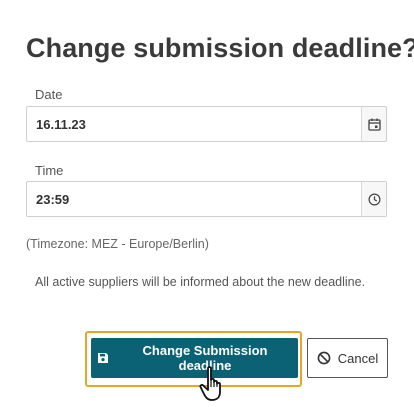 The width and height of the screenshot is (414, 407). Describe the element at coordinates (103, 358) in the screenshot. I see `save-icon` at that location.